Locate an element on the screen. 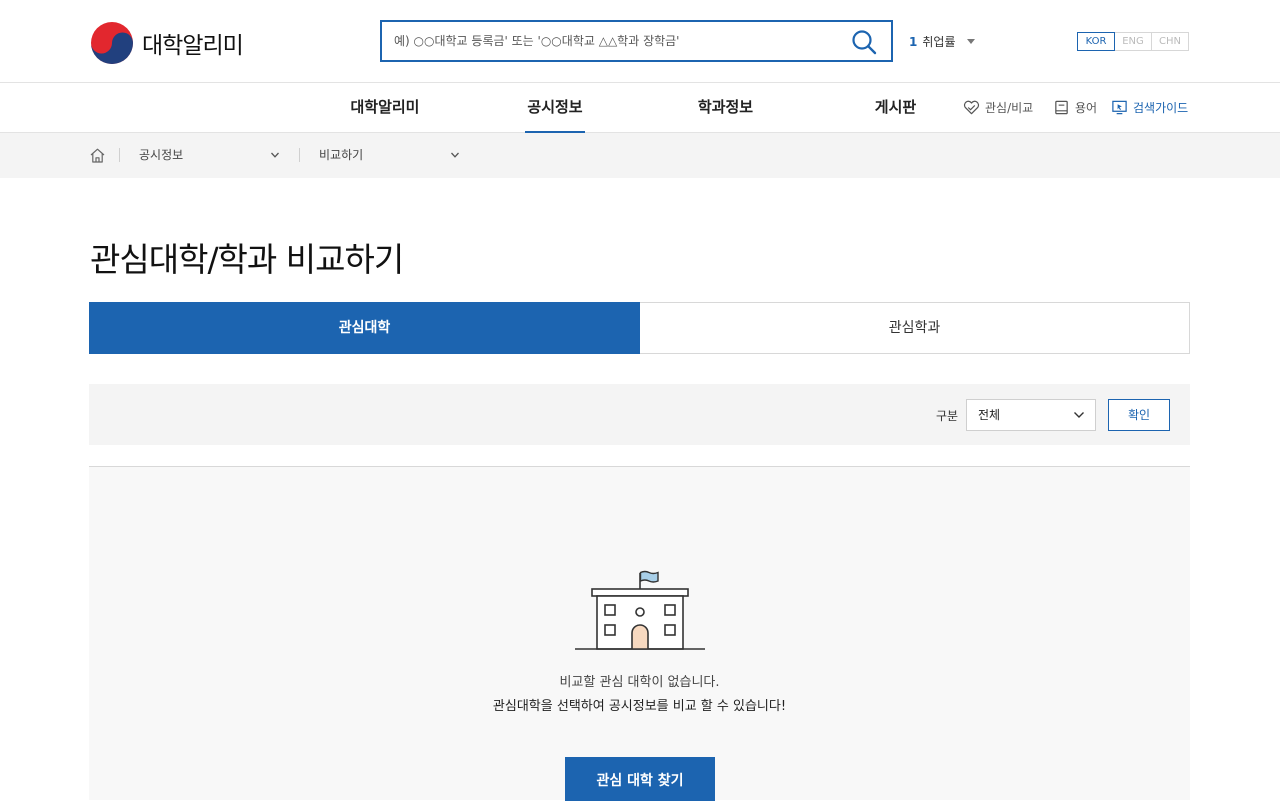 The width and height of the screenshot is (1280, 805). breadcrumb-item-disclosure: 공시정보 is located at coordinates (212, 155).